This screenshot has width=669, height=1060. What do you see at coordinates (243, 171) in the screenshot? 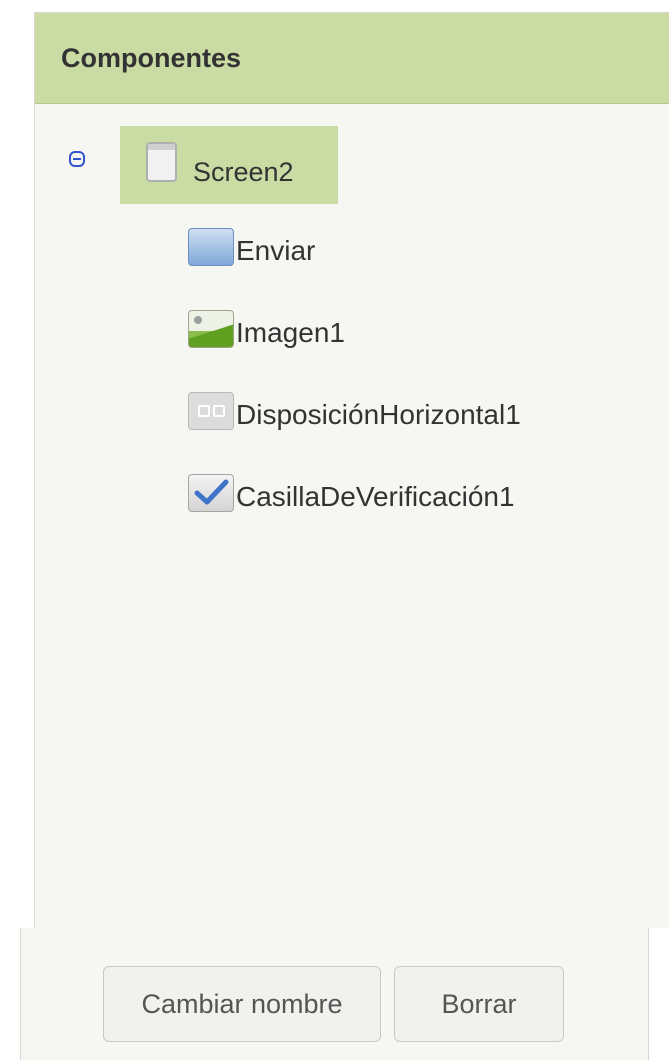
I see `tree-node-label: Screen2` at bounding box center [243, 171].